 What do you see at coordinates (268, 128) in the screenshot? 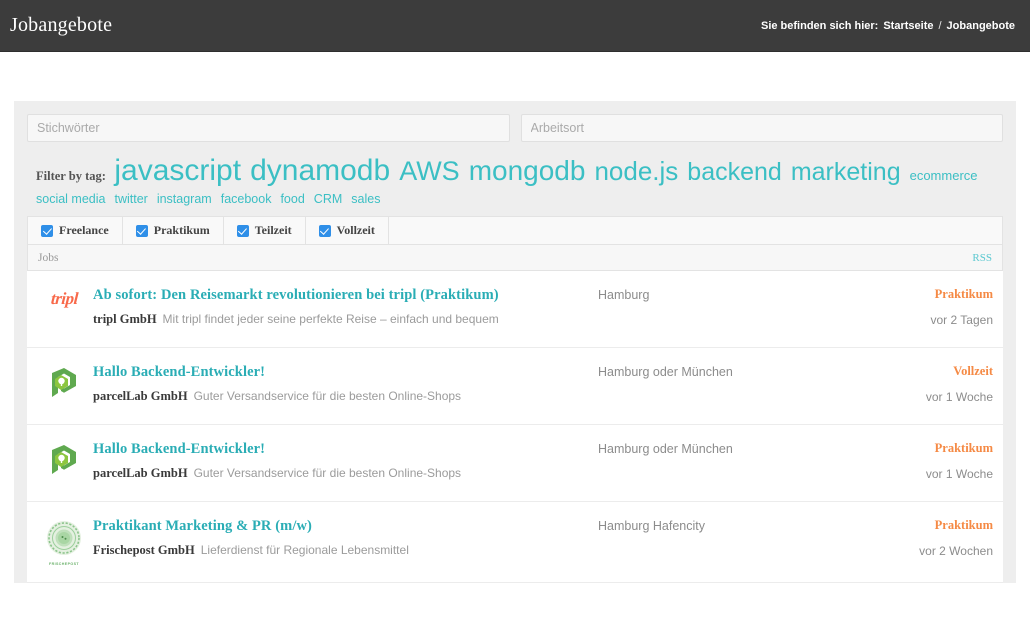
I see `keywords-input` at bounding box center [268, 128].